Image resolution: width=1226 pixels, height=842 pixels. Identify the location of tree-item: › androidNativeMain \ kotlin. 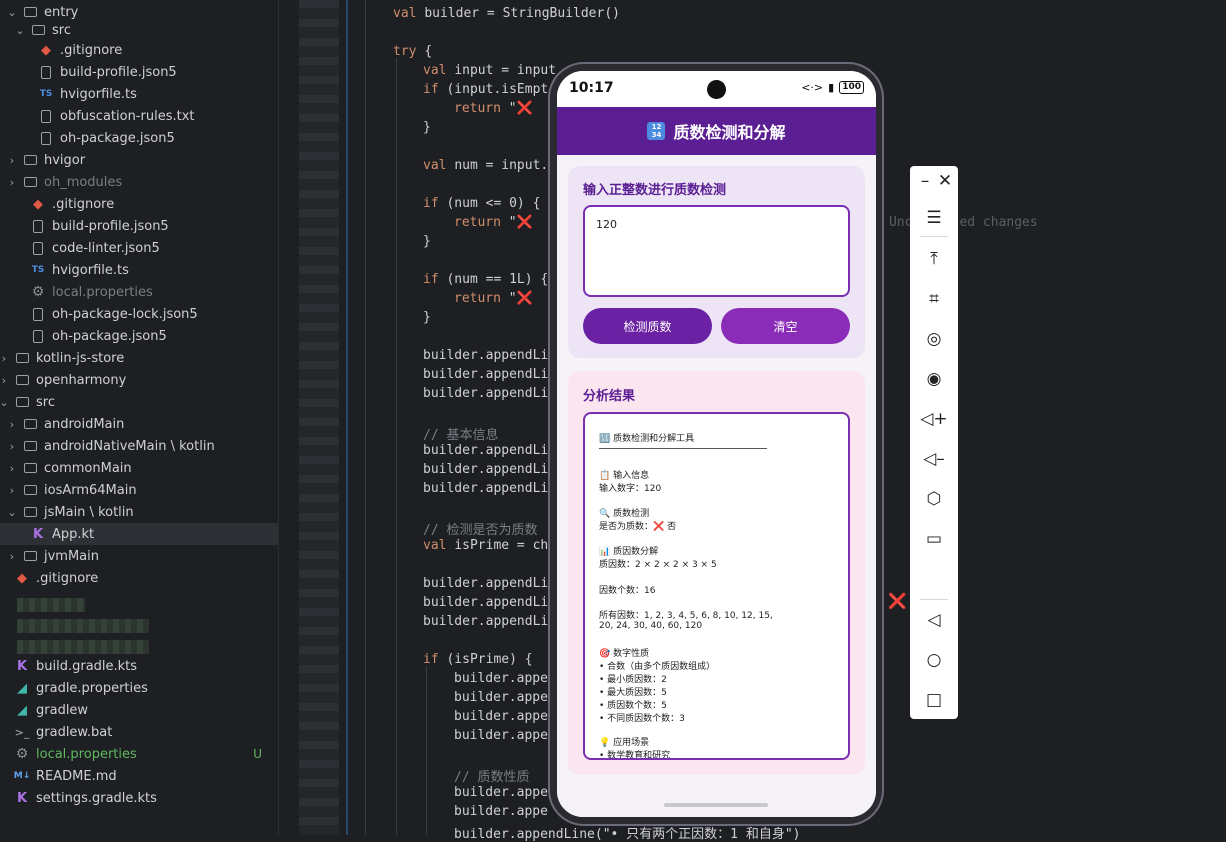
(139, 446).